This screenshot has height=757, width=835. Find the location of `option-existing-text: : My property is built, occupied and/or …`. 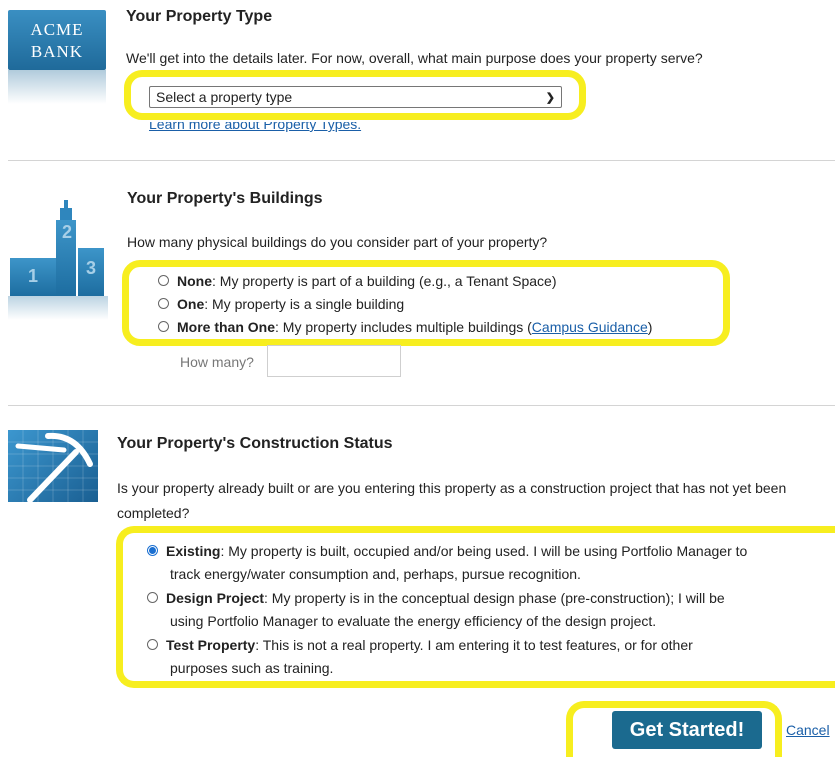

option-existing-text: : My property is built, occupied and/or … is located at coordinates (484, 551).